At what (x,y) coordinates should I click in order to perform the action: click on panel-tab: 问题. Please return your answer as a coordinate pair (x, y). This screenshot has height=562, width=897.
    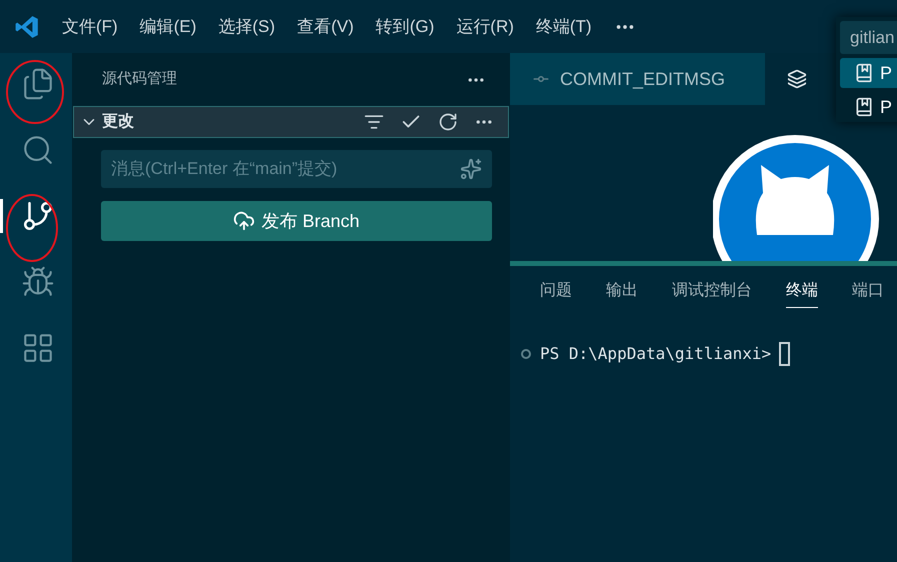
    Looking at the image, I should click on (556, 290).